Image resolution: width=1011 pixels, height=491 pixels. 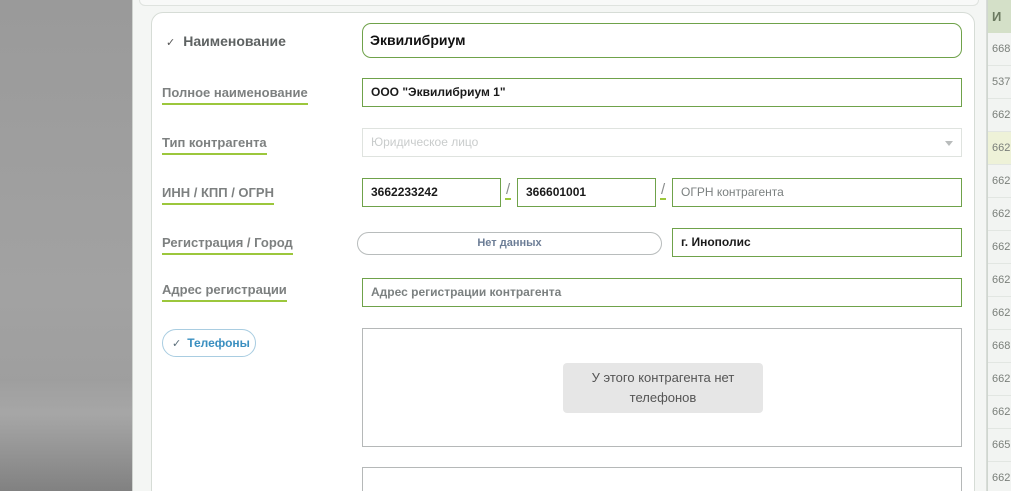 What do you see at coordinates (586, 192) in the screenshot?
I see `kpp-input: 366601001` at bounding box center [586, 192].